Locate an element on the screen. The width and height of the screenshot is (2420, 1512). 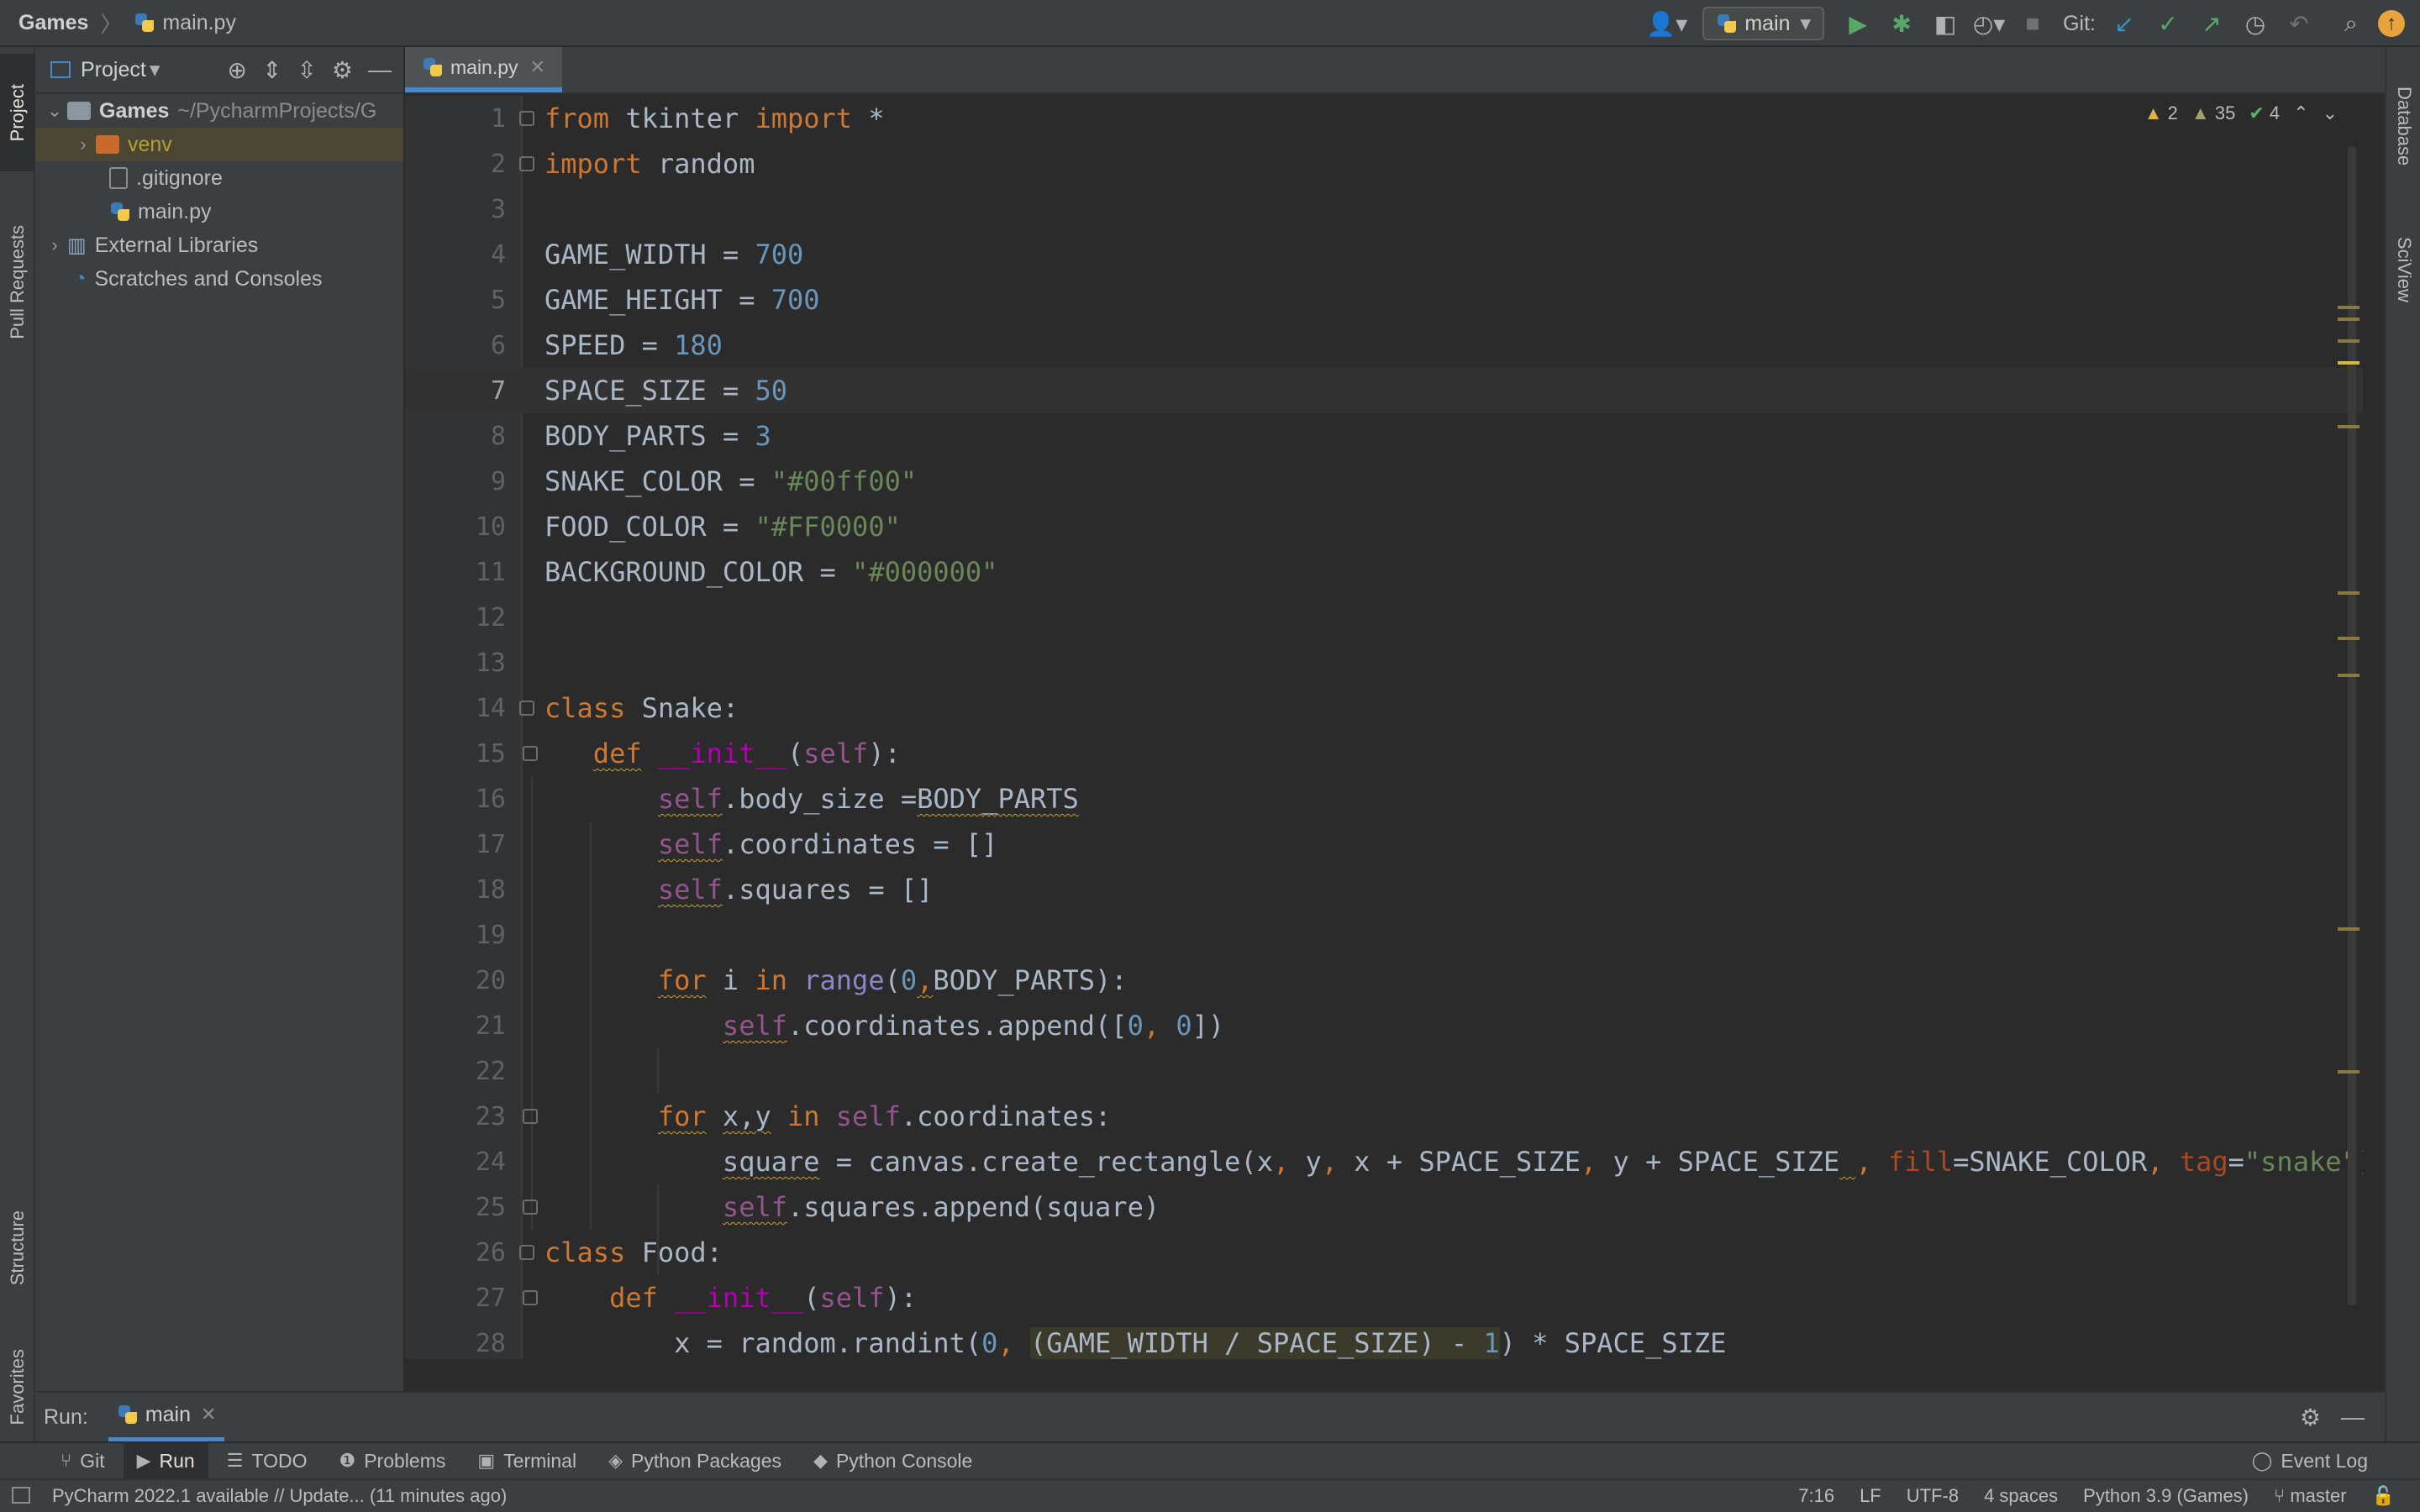
layout-toggle-icon is located at coordinates (21, 1495).